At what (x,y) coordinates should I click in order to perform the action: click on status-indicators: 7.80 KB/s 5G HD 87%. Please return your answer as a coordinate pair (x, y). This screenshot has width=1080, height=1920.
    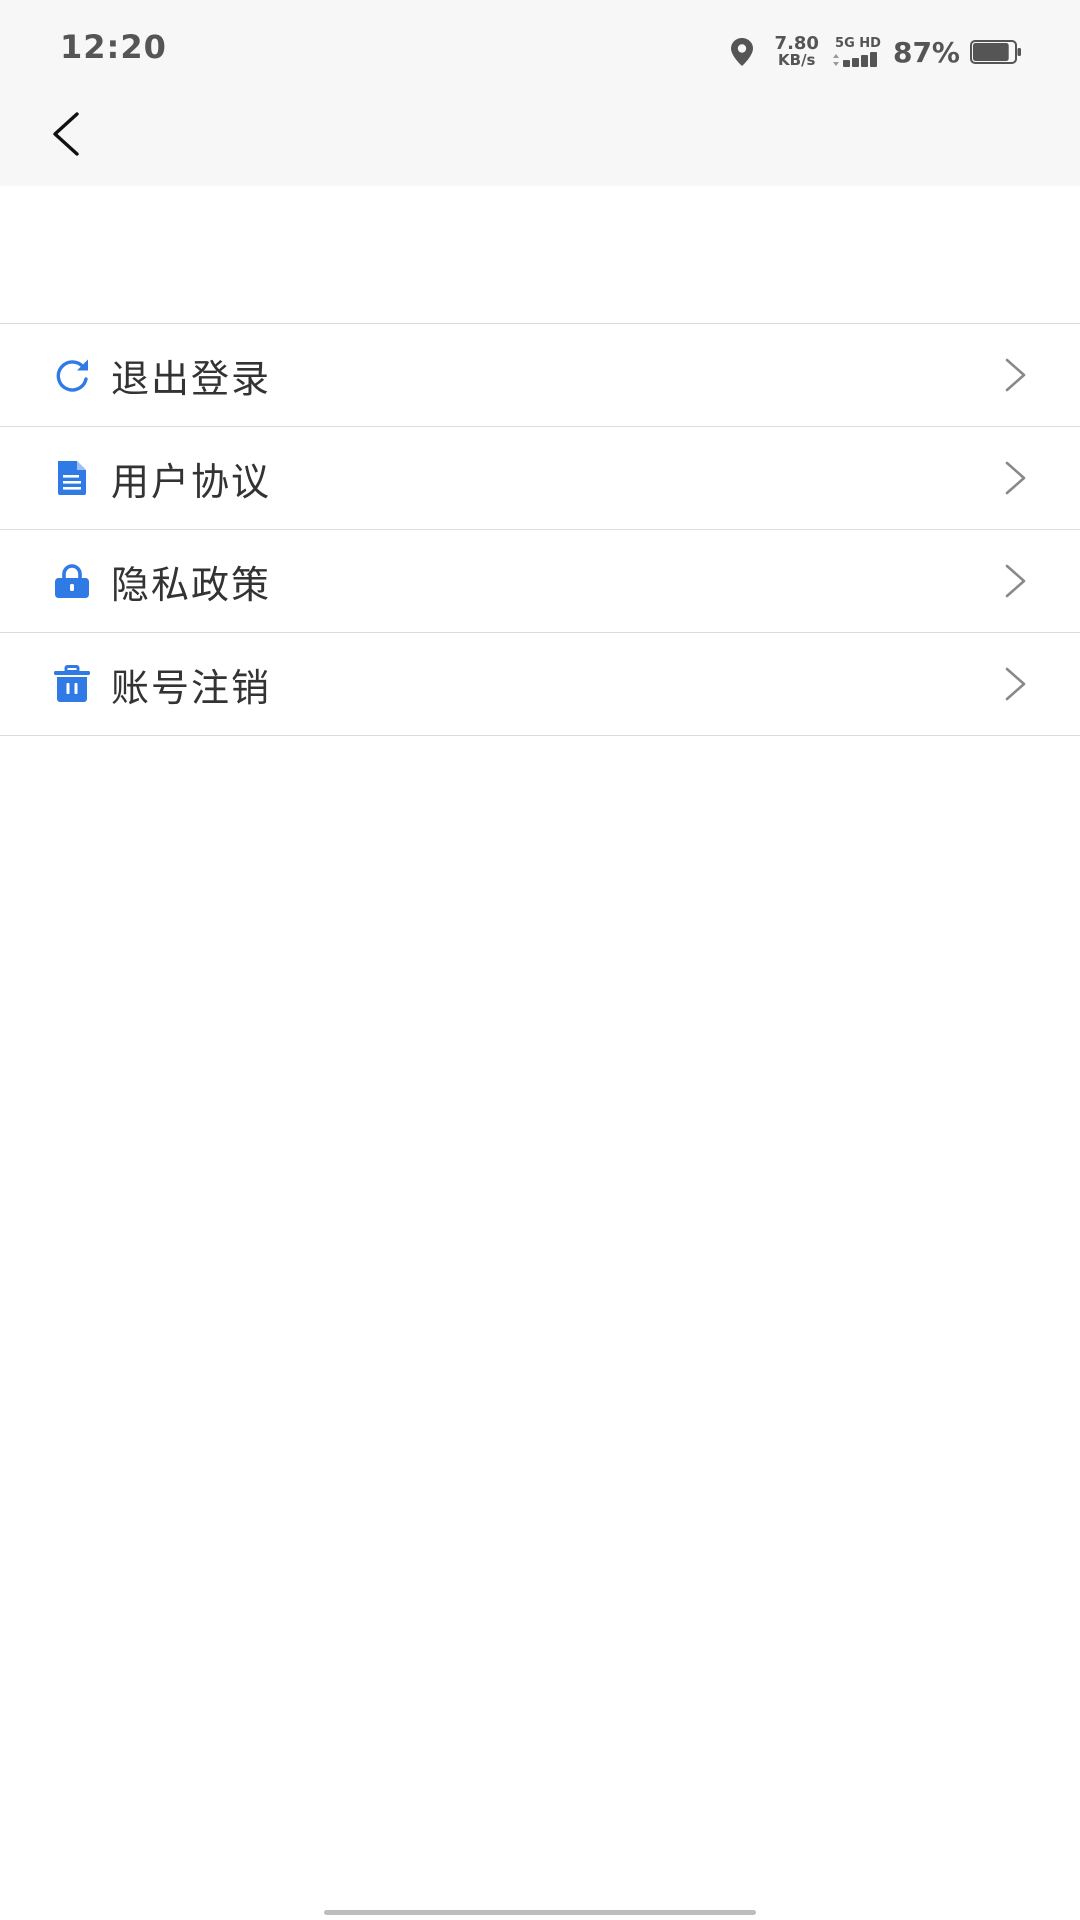
    Looking at the image, I should click on (875, 52).